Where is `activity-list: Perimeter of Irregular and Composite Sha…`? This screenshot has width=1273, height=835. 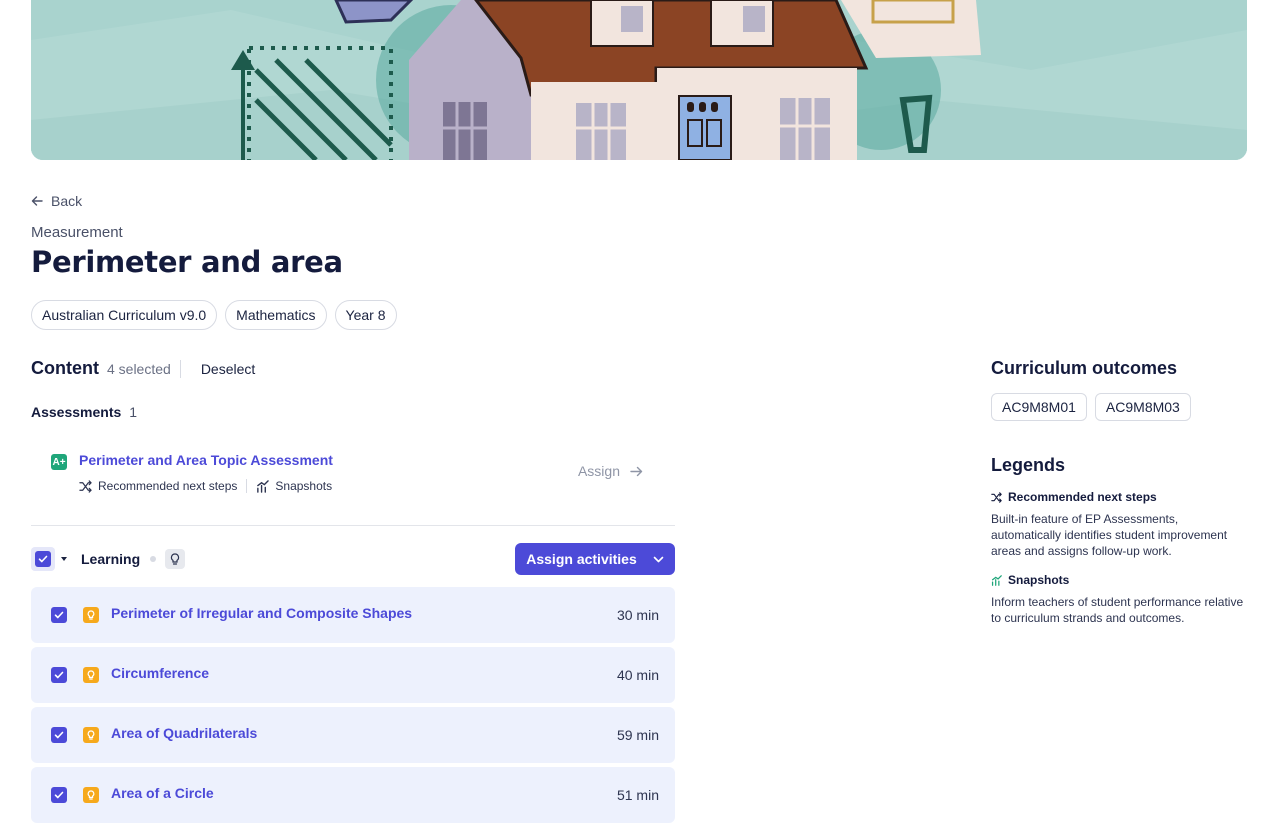
activity-list: Perimeter of Irregular and Composite Sha… is located at coordinates (353, 707).